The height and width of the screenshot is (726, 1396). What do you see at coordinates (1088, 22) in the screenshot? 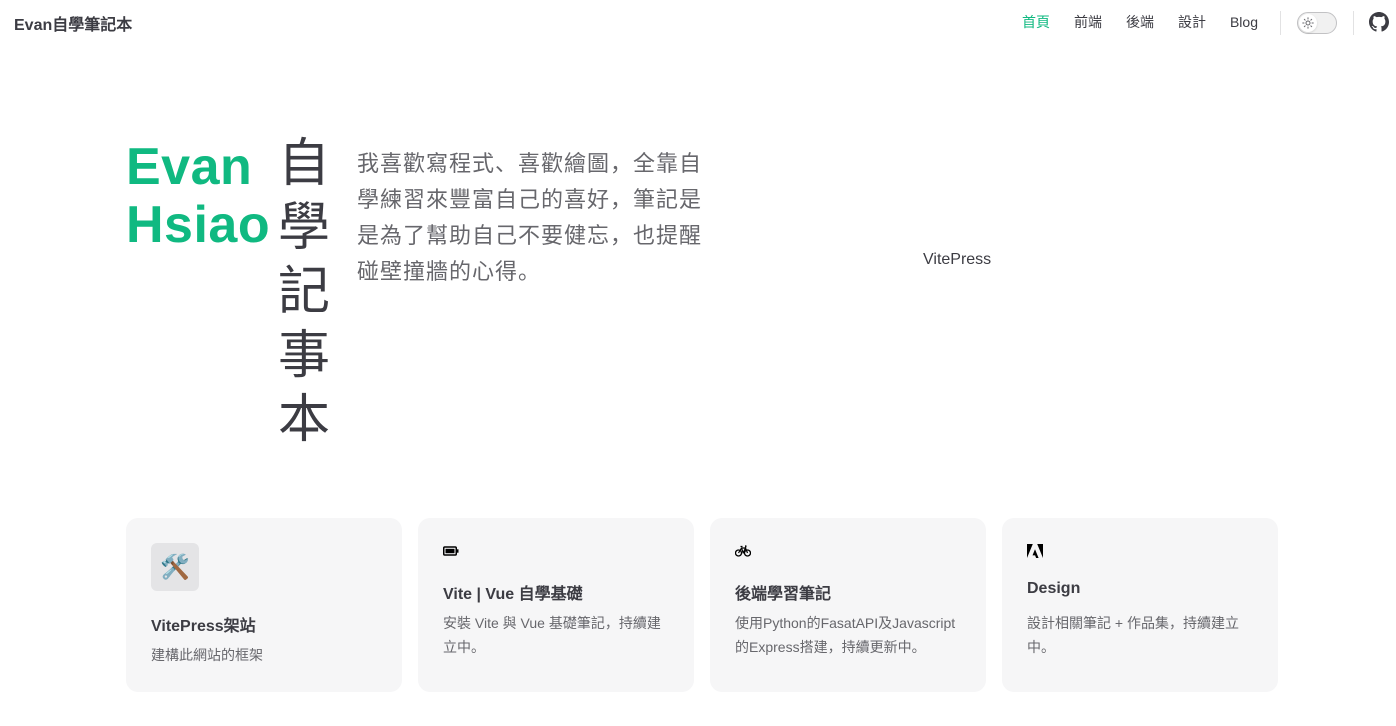
I see `nav-link-frontend: 前端` at bounding box center [1088, 22].